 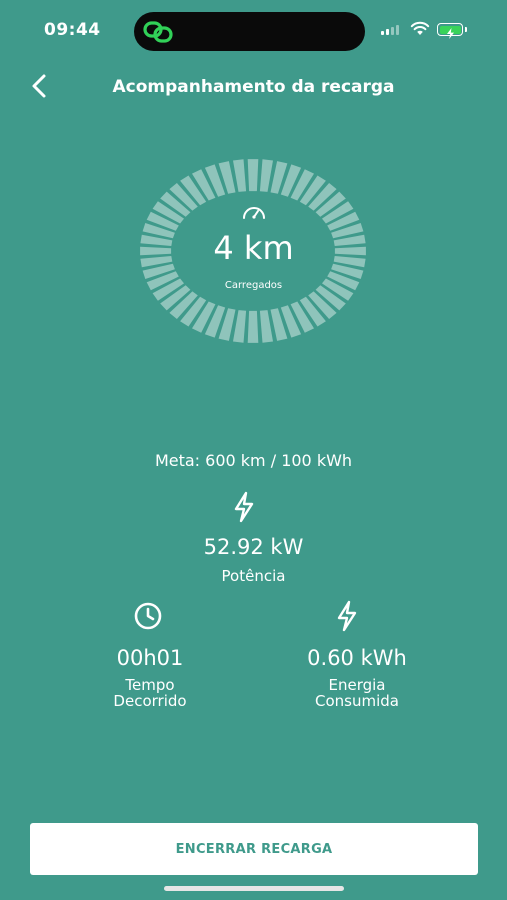 What do you see at coordinates (72, 30) in the screenshot?
I see `status-time: 09:44` at bounding box center [72, 30].